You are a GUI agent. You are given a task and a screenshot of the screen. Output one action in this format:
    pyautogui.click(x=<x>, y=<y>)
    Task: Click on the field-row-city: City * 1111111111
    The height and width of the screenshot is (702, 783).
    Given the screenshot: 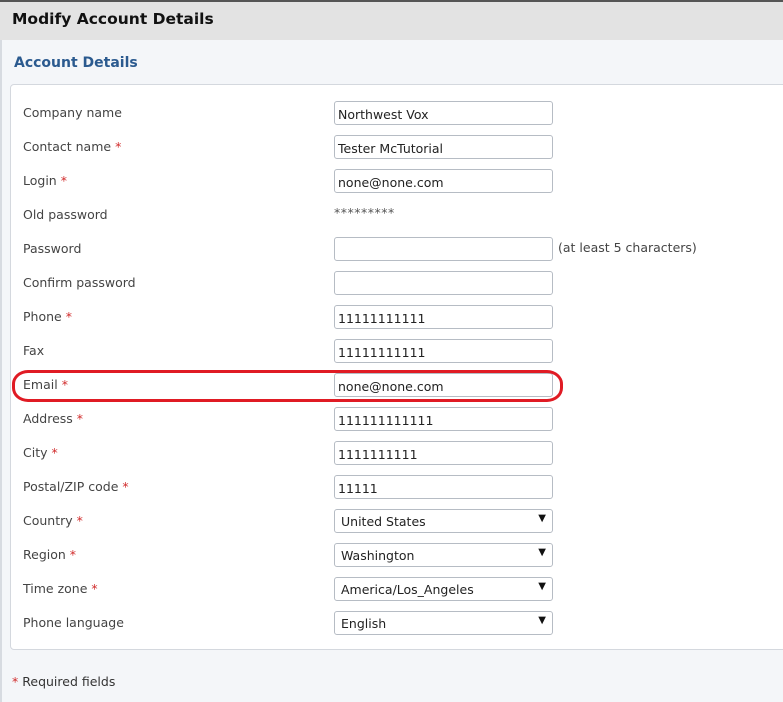 What is the action you would take?
    pyautogui.click(x=397, y=453)
    